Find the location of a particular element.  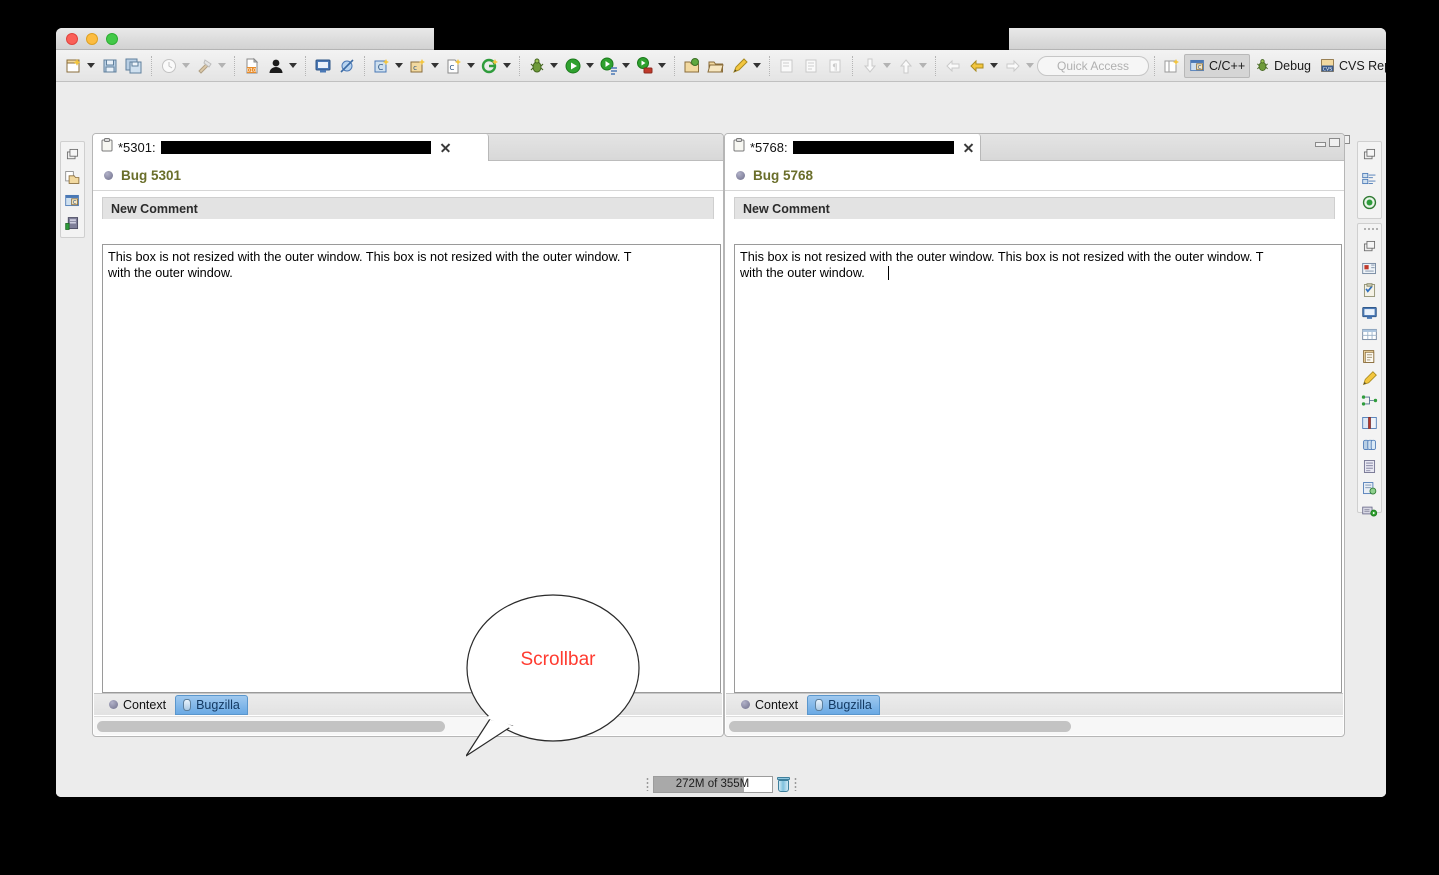

document-icon is located at coordinates (1369, 356).